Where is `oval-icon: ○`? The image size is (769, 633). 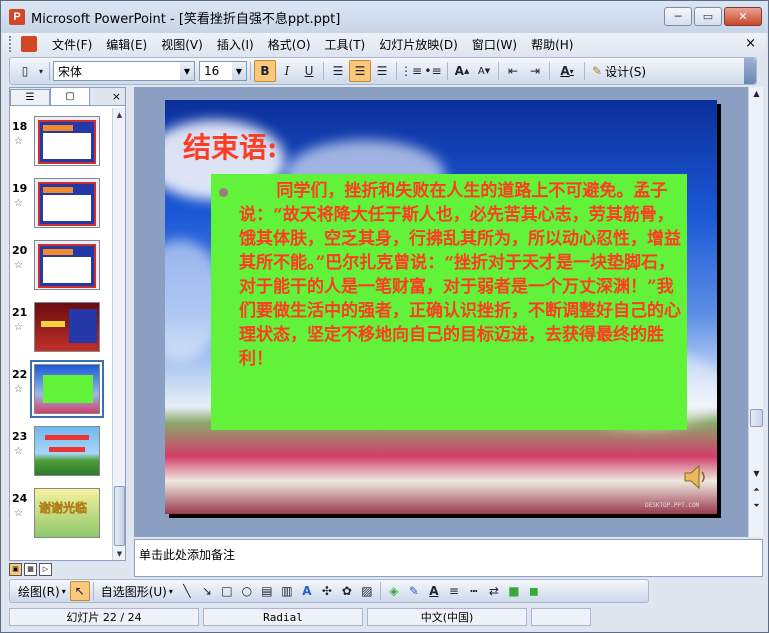
oval-icon: ○ is located at coordinates (247, 591).